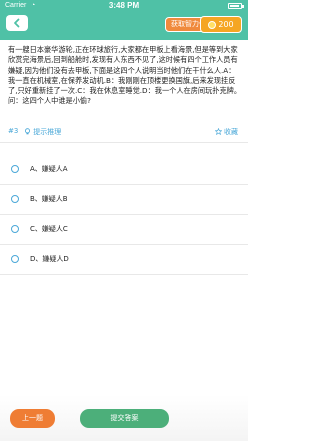 Image resolution: width=320 pixels, height=441 pixels. I want to click on option-d-label: D、嫌疑人D, so click(49, 259).